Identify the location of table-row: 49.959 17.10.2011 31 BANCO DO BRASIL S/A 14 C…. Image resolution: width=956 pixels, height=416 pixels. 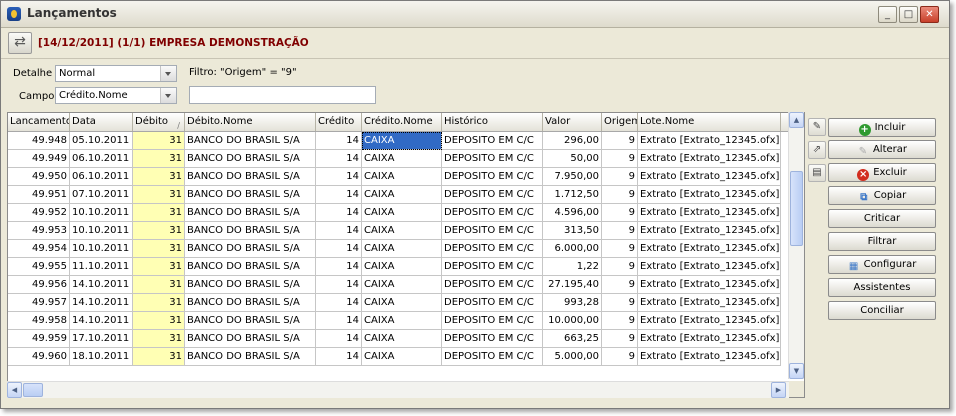
(406, 339).